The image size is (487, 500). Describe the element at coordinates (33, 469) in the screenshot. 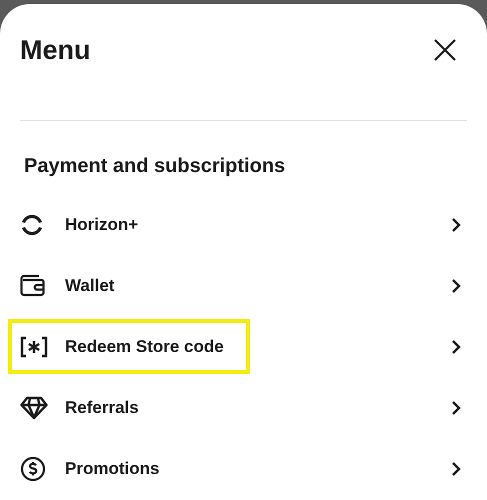

I see `dollar-coin-icon` at that location.